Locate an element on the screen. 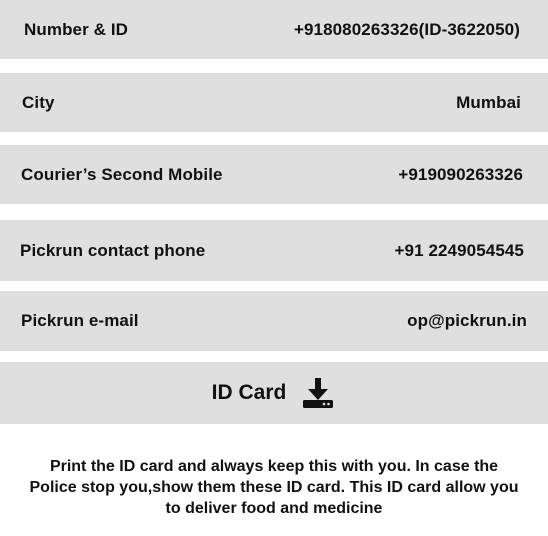 This screenshot has height=536, width=548. city-value: Mumbai is located at coordinates (488, 102).